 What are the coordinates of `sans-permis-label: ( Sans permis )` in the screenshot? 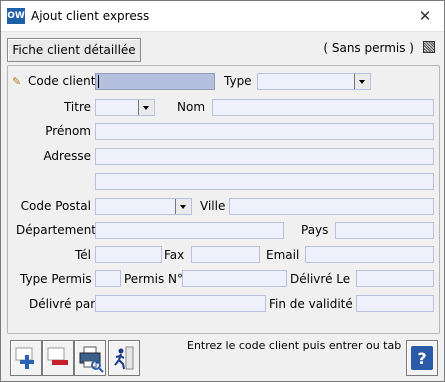 It's located at (368, 48).